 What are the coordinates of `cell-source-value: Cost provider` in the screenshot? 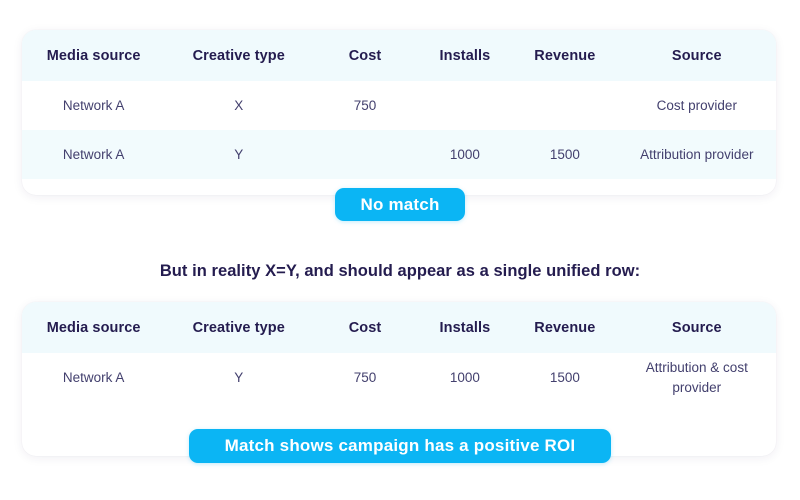 It's located at (696, 105).